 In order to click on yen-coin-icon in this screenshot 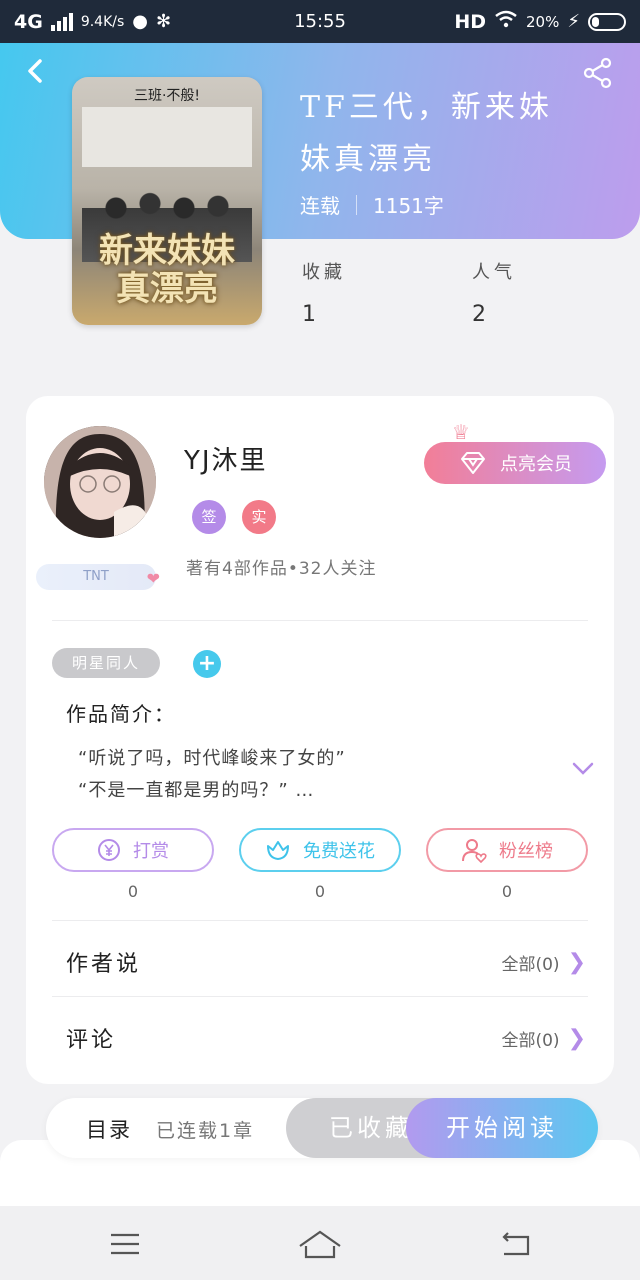, I will do `click(109, 850)`.